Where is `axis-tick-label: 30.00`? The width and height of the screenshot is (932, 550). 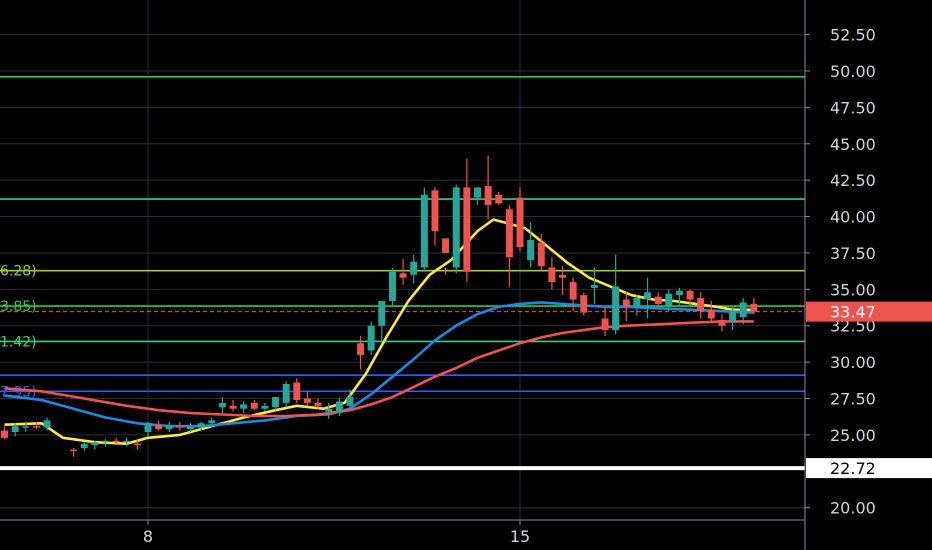 axis-tick-label: 30.00 is located at coordinates (853, 362).